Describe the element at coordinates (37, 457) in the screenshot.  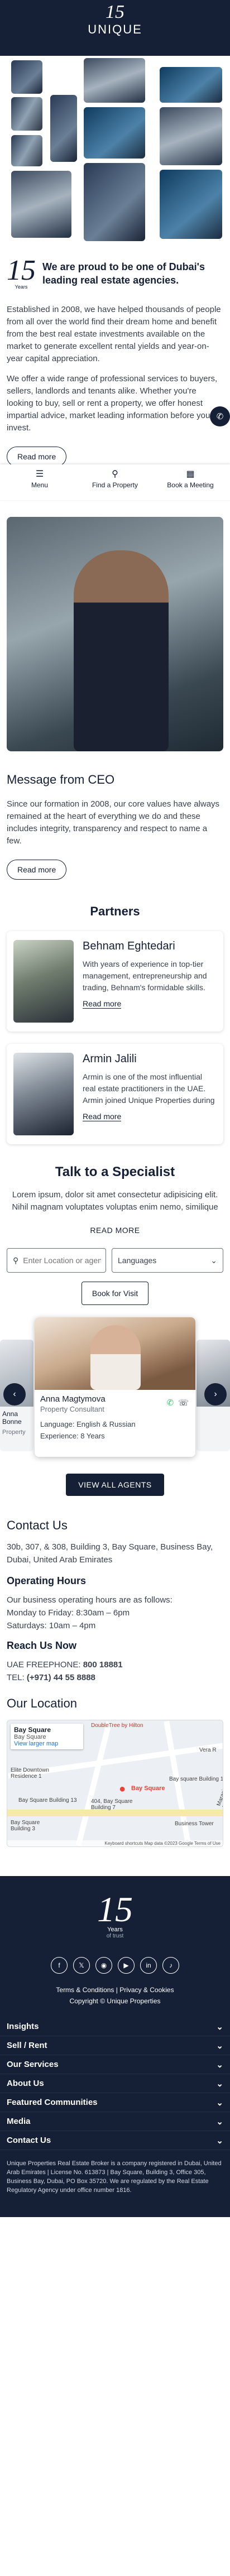
I see `intro-read-more-button: Read more` at that location.